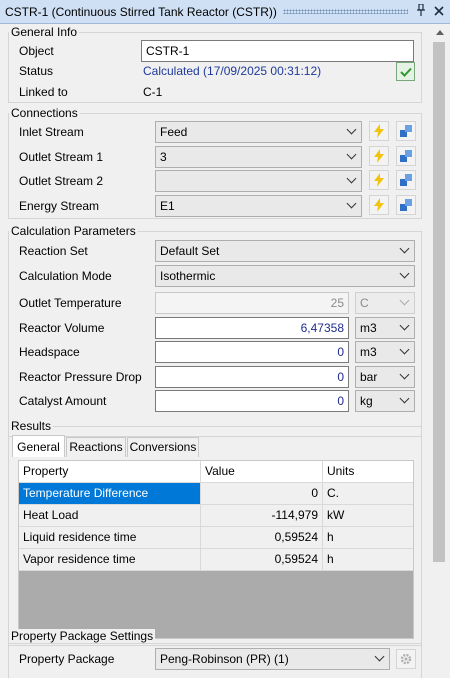 This screenshot has width=450, height=678. Describe the element at coordinates (80, 377) in the screenshot. I see `reactor-pressure-drop-label: Reactor Pressure Drop` at that location.